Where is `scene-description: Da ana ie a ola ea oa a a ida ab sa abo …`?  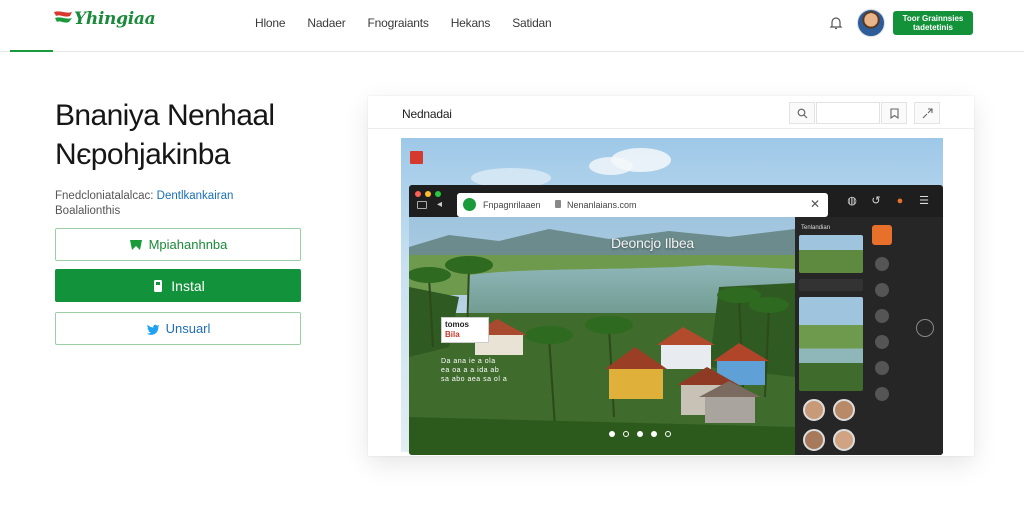 scene-description: Da ana ie a ola ea oa a a ida ab sa abo … is located at coordinates (474, 370).